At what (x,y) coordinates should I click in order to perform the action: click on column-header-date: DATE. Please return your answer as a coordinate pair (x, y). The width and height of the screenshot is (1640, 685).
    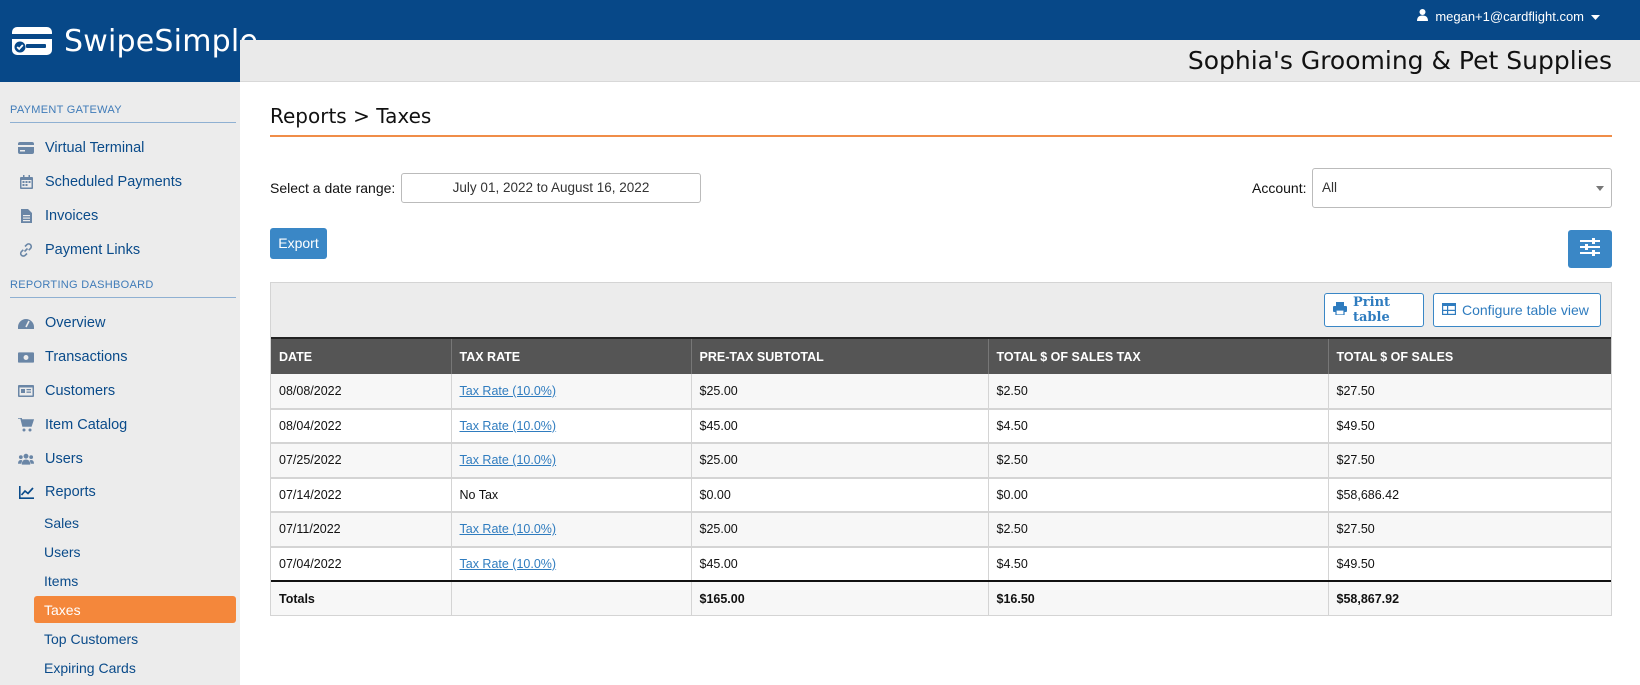
    Looking at the image, I should click on (361, 355).